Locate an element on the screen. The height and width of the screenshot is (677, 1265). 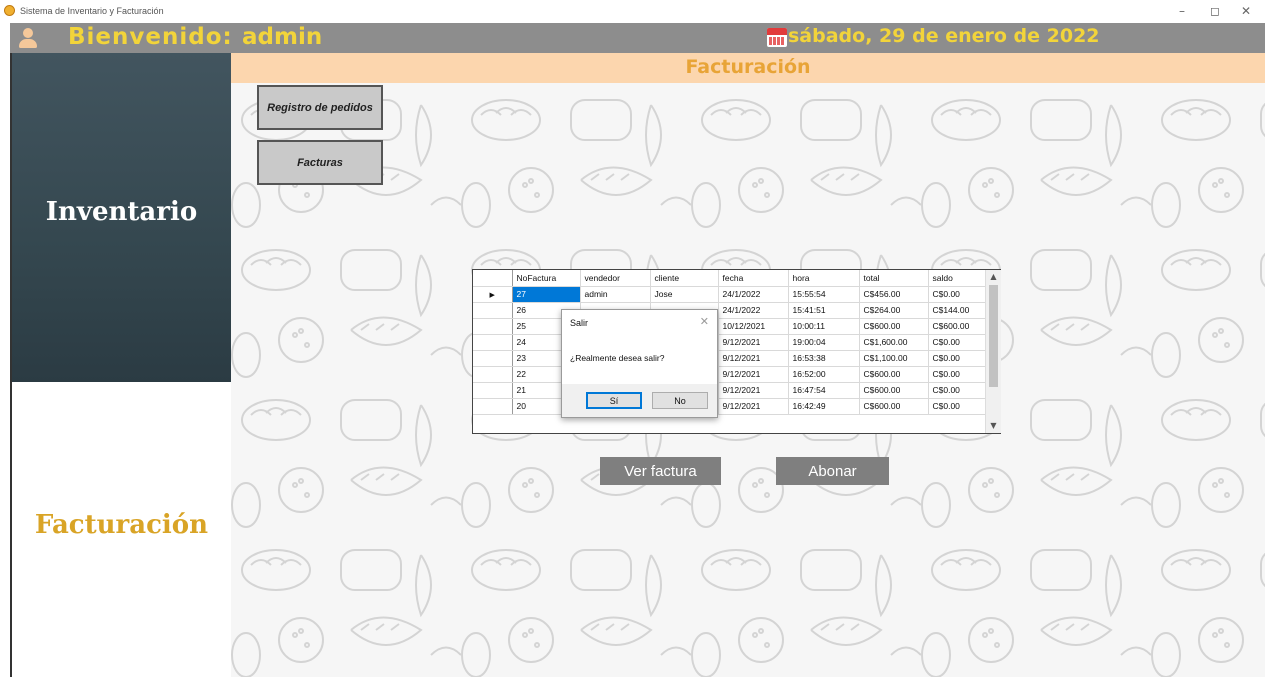
sidebar-item-facturacion: Facturación is located at coordinates (121, 529).